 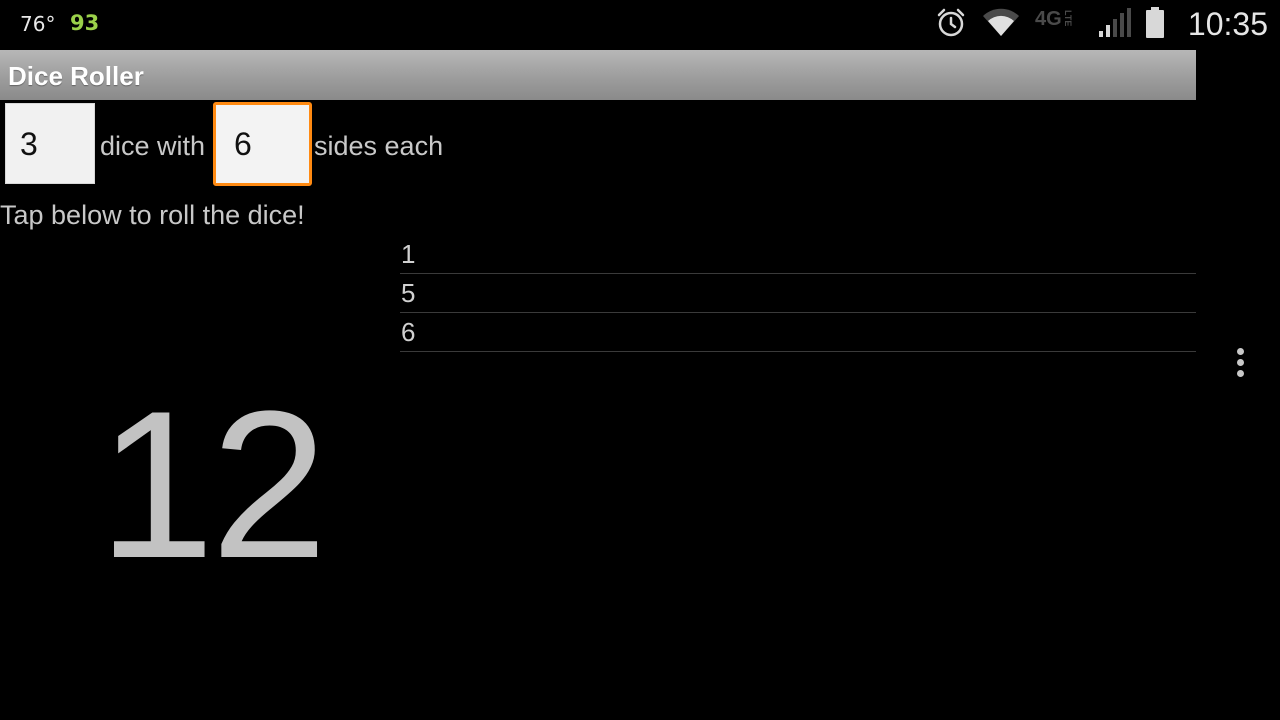 I want to click on dice-count-input: 3, so click(x=50, y=143).